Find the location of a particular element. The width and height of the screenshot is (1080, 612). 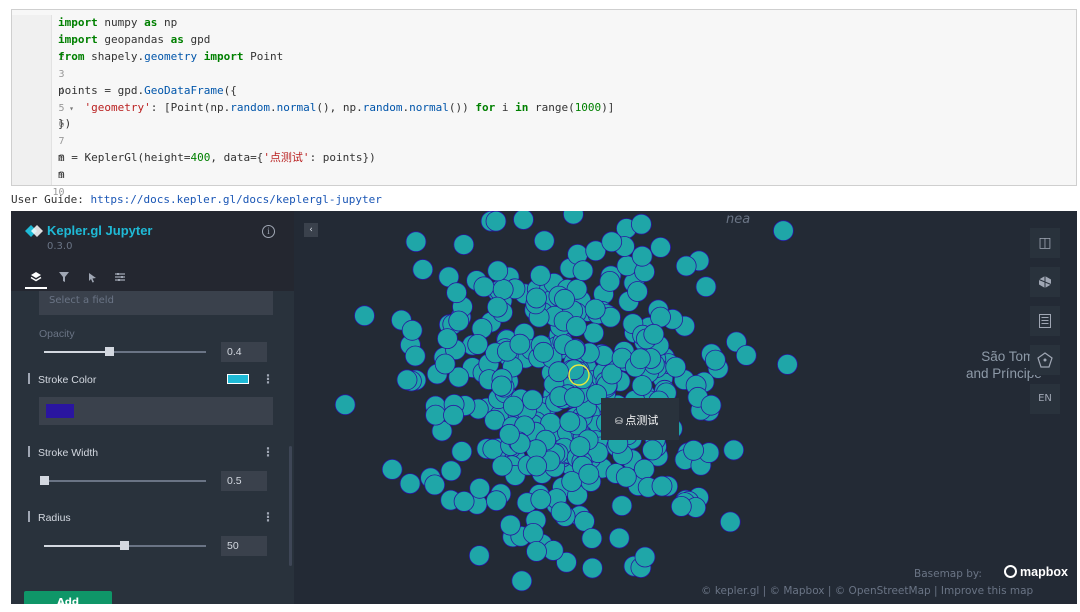

radius-input: 50 is located at coordinates (244, 546).